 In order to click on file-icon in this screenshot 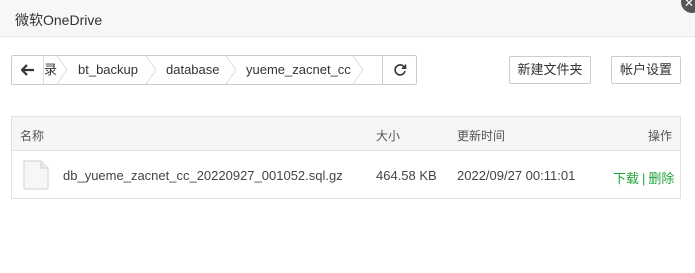, I will do `click(36, 175)`.